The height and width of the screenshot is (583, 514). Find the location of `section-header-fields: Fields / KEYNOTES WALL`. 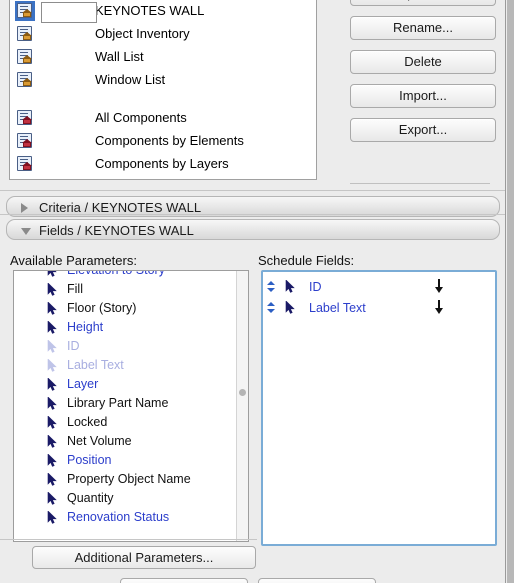

section-header-fields: Fields / KEYNOTES WALL is located at coordinates (253, 229).